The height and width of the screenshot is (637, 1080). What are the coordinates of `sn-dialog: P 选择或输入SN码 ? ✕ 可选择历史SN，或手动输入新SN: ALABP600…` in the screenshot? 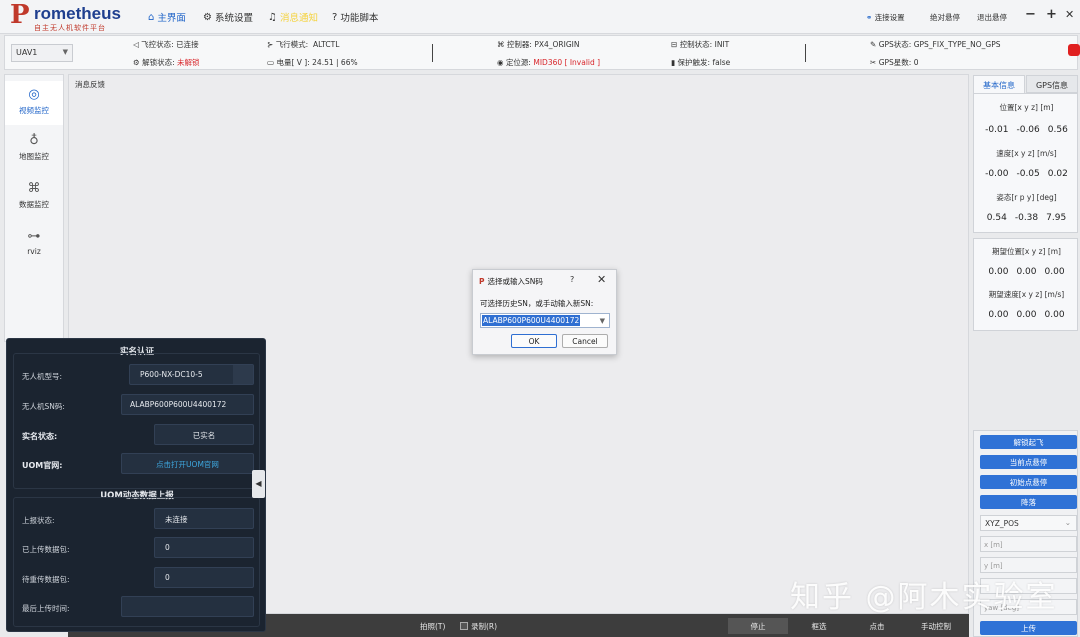 It's located at (544, 312).